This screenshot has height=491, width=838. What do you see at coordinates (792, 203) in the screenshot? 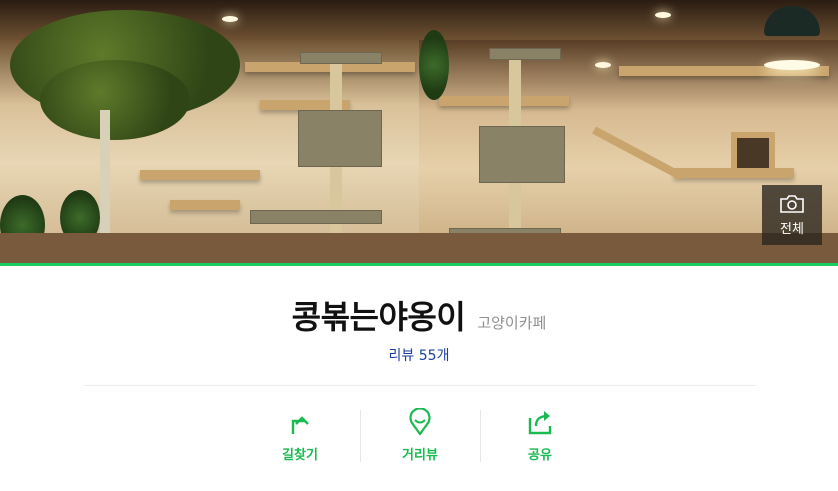
I see `camera-icon` at bounding box center [792, 203].